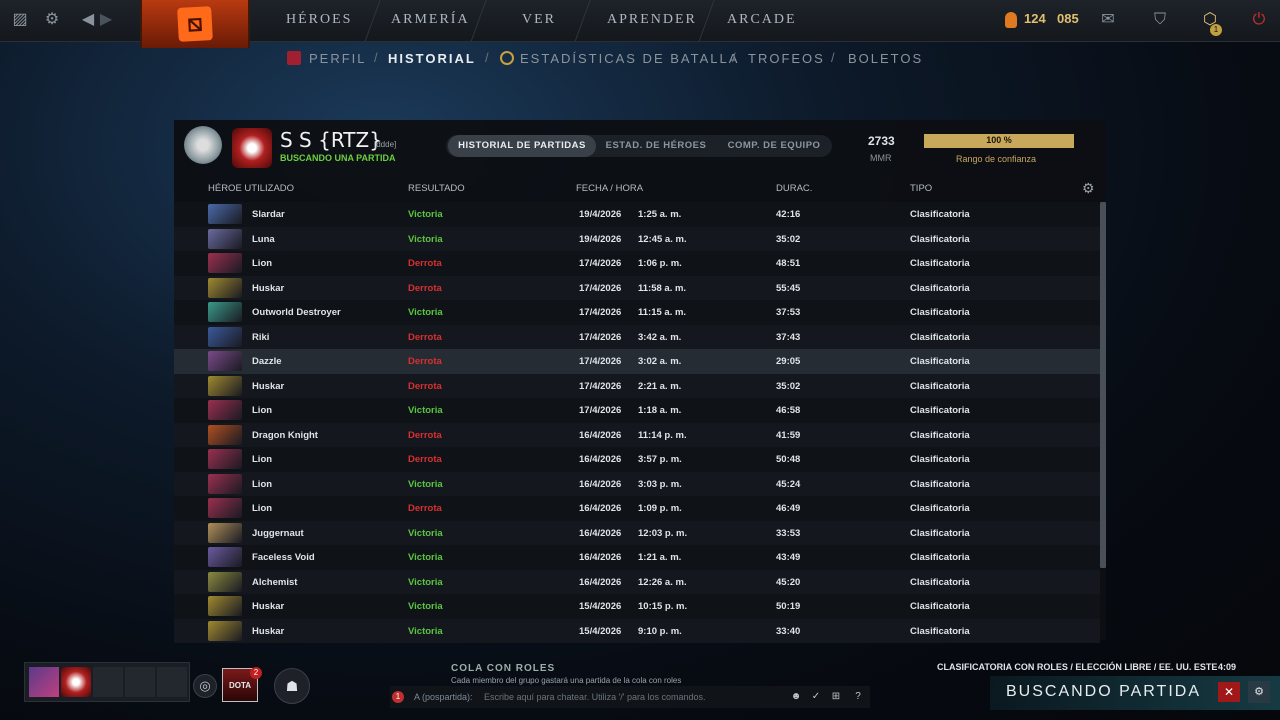 This screenshot has height=720, width=1280. I want to click on chat-wheel-icon: ⊞, so click(836, 697).